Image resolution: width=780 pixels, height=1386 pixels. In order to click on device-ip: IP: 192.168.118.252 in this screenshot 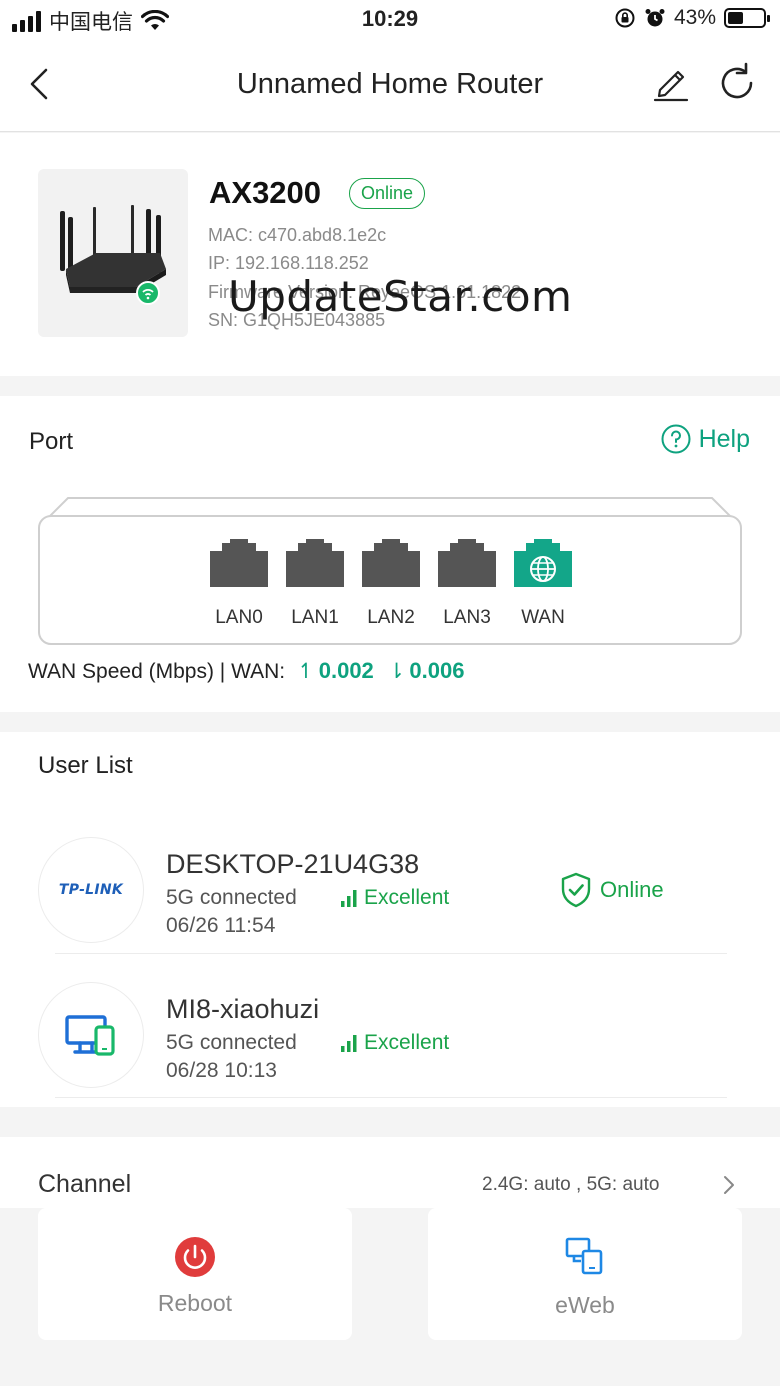, I will do `click(288, 263)`.